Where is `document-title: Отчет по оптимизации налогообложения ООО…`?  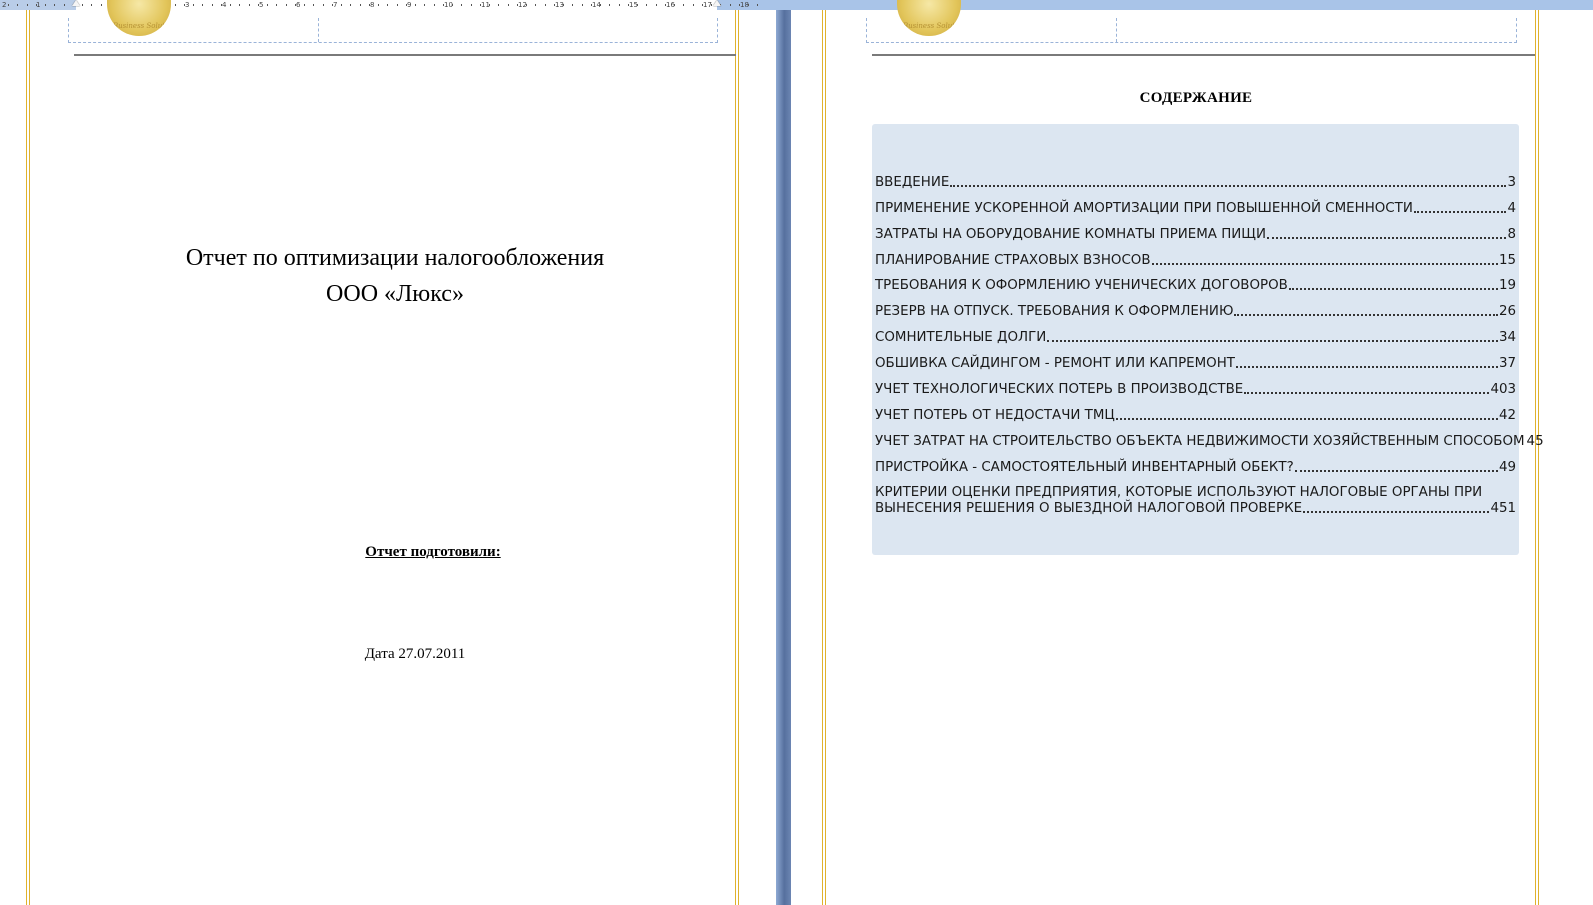 document-title: Отчет по оптимизации налогообложения ООО… is located at coordinates (395, 276).